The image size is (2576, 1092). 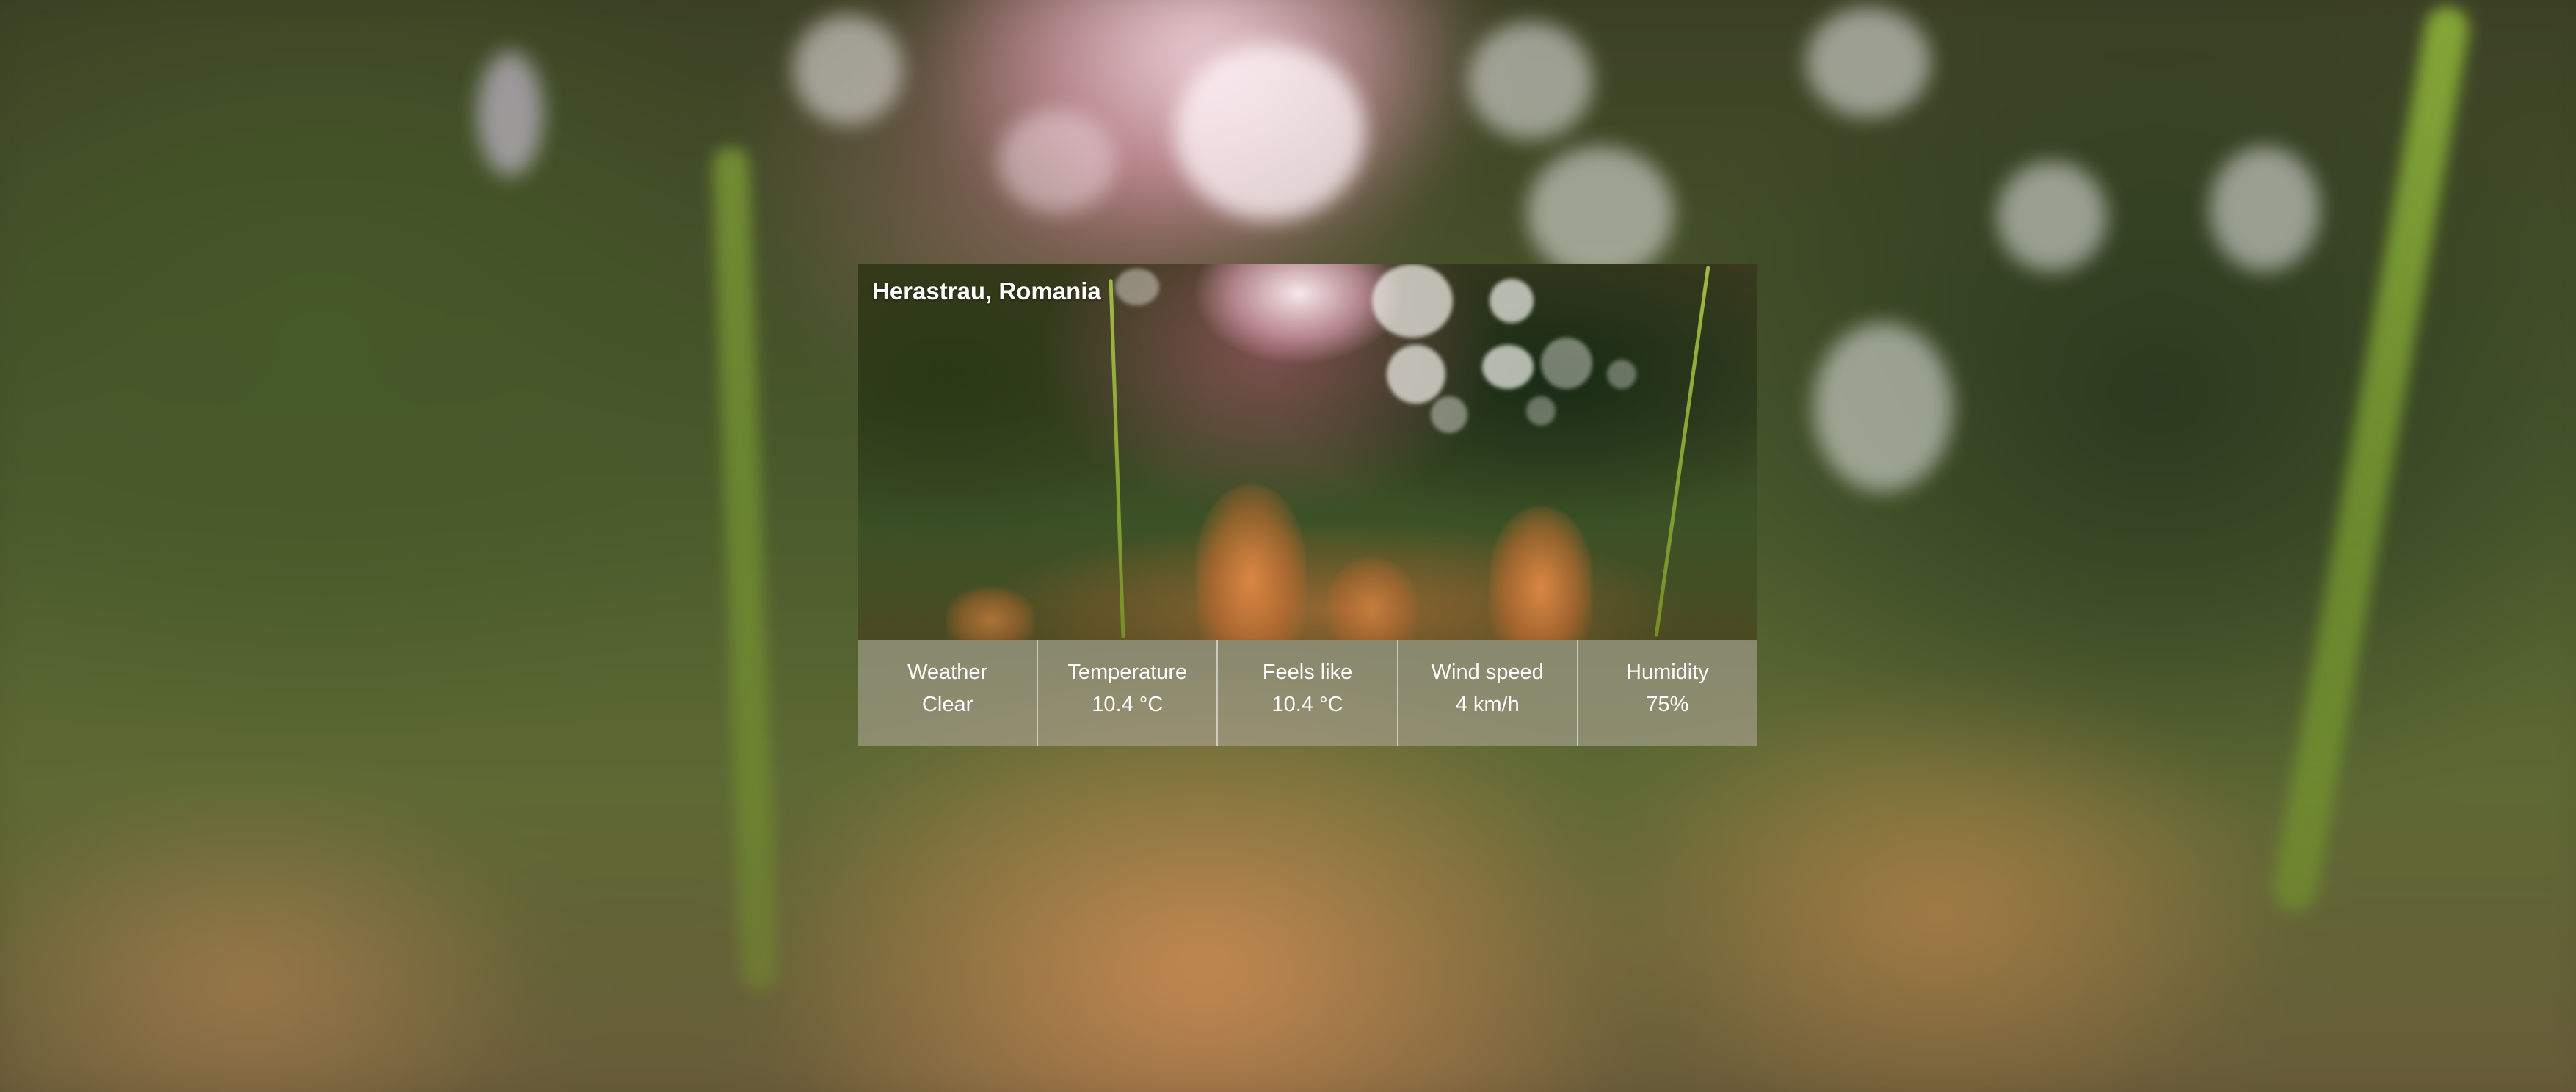 I want to click on stat-label: Temperature, so click(x=1127, y=672).